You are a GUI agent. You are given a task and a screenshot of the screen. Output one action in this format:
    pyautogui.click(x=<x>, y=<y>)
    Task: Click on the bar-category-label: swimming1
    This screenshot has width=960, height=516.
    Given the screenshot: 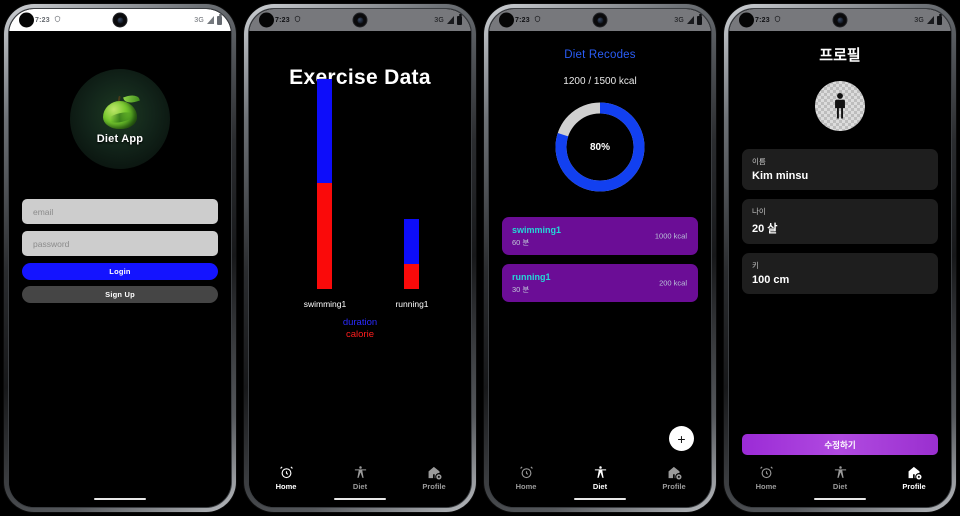 What is the action you would take?
    pyautogui.click(x=325, y=304)
    